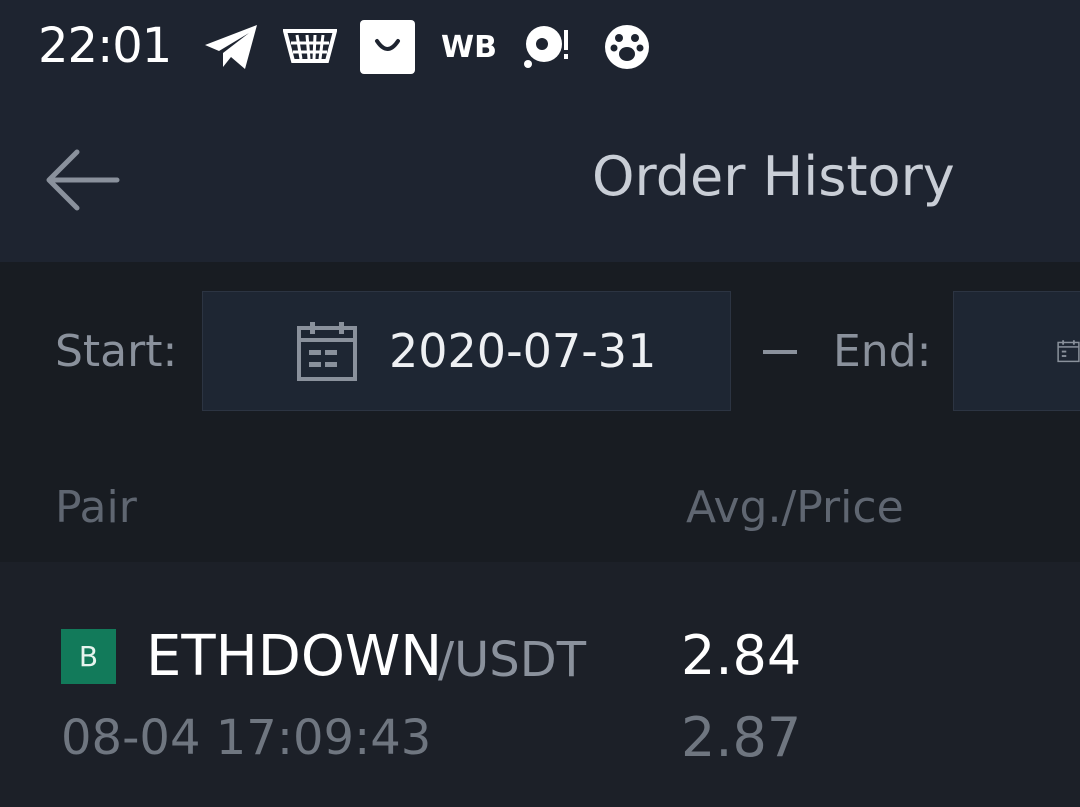 This screenshot has width=1080, height=807. What do you see at coordinates (773, 176) in the screenshot?
I see `page-title: Order History` at bounding box center [773, 176].